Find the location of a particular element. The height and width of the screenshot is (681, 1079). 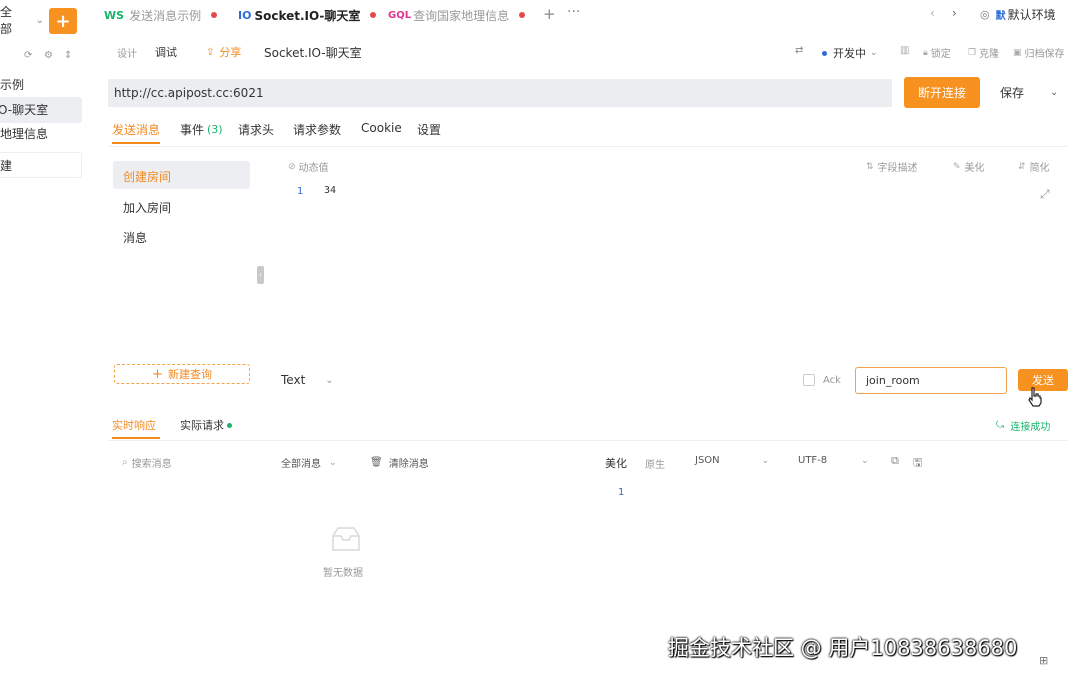

tab-cookie: Cookie is located at coordinates (381, 128).